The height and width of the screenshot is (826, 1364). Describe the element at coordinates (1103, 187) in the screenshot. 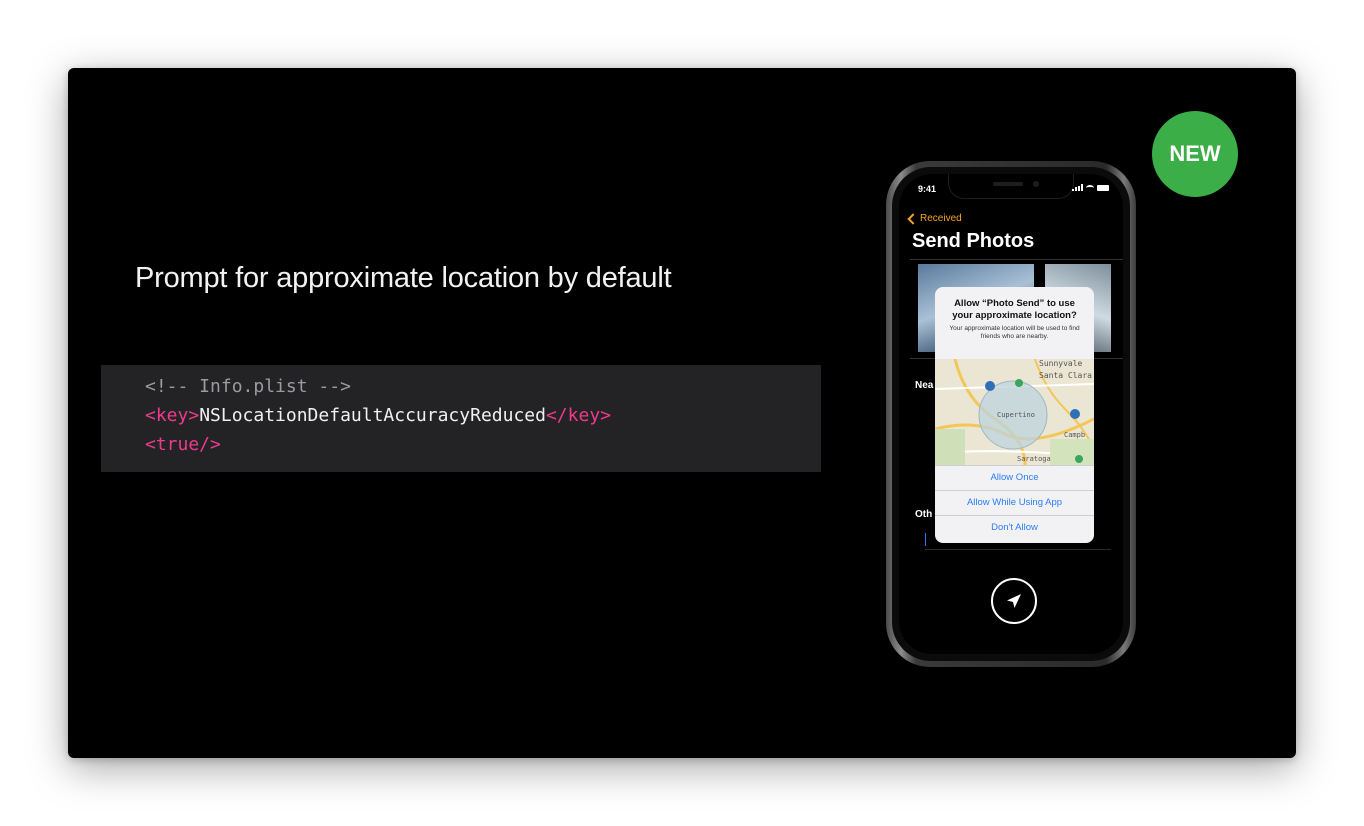

I see `battery-icon` at that location.